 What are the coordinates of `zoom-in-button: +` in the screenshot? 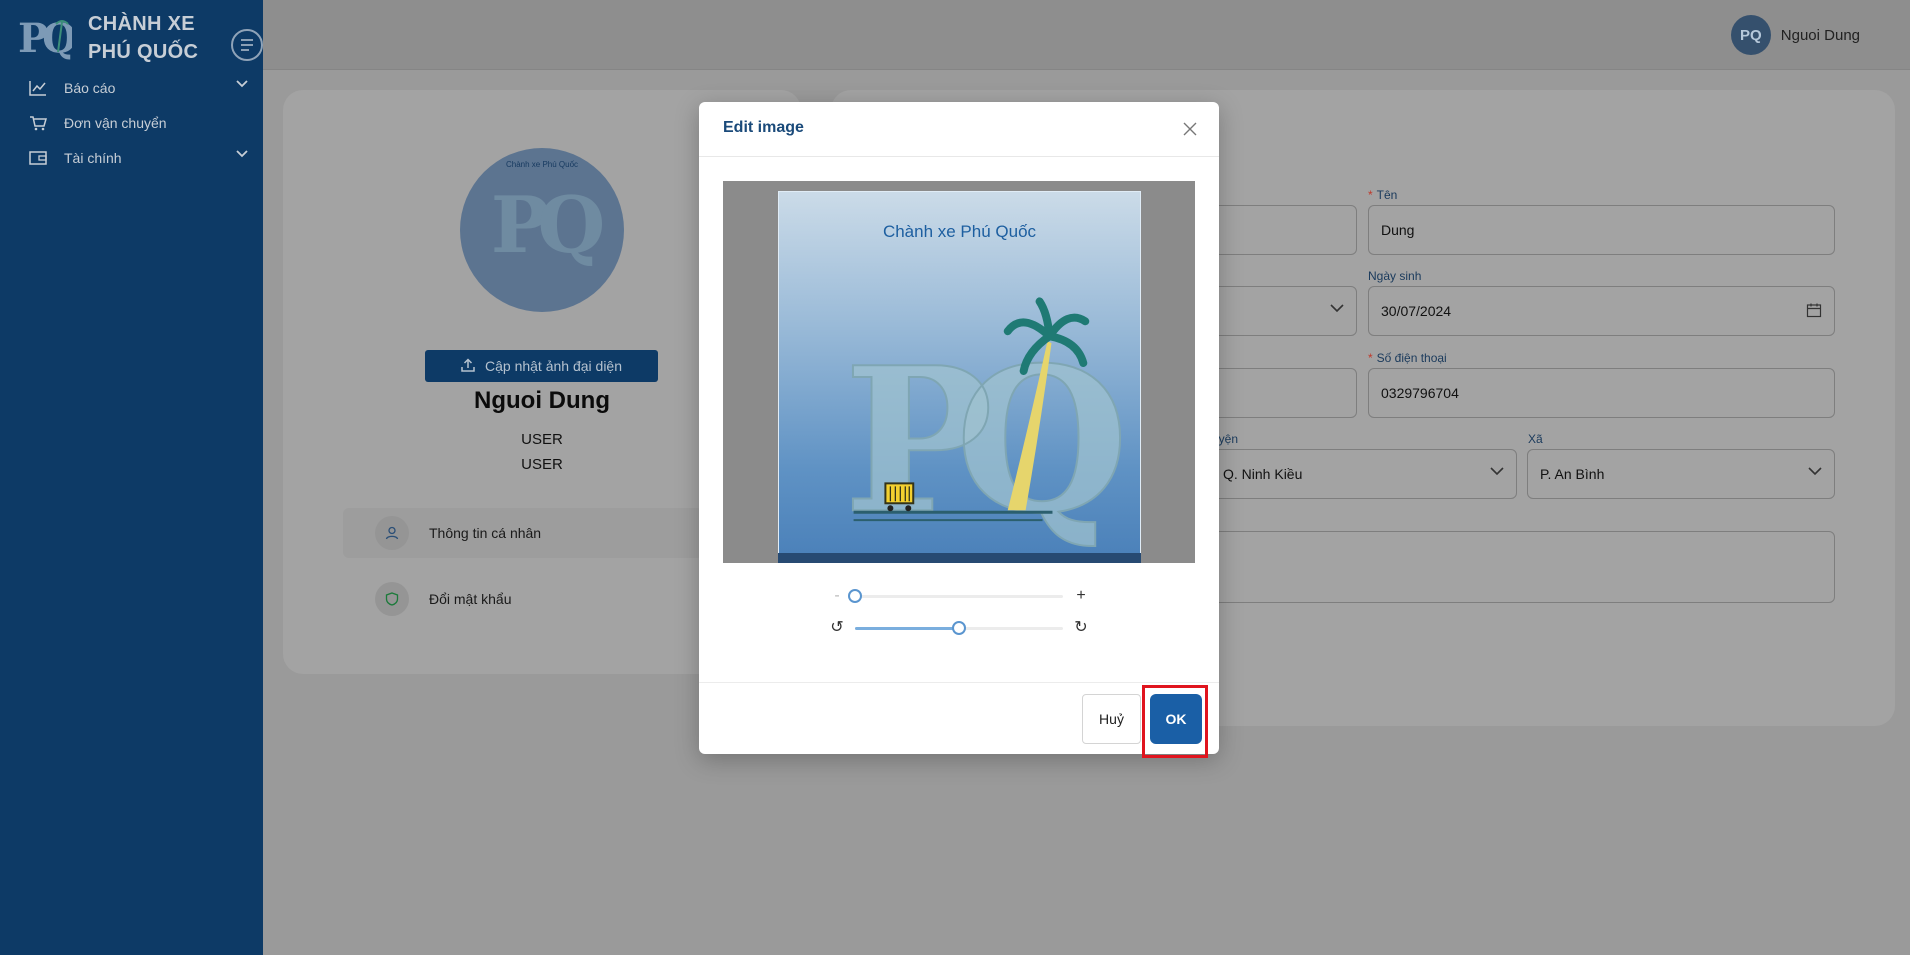 It's located at (1081, 596).